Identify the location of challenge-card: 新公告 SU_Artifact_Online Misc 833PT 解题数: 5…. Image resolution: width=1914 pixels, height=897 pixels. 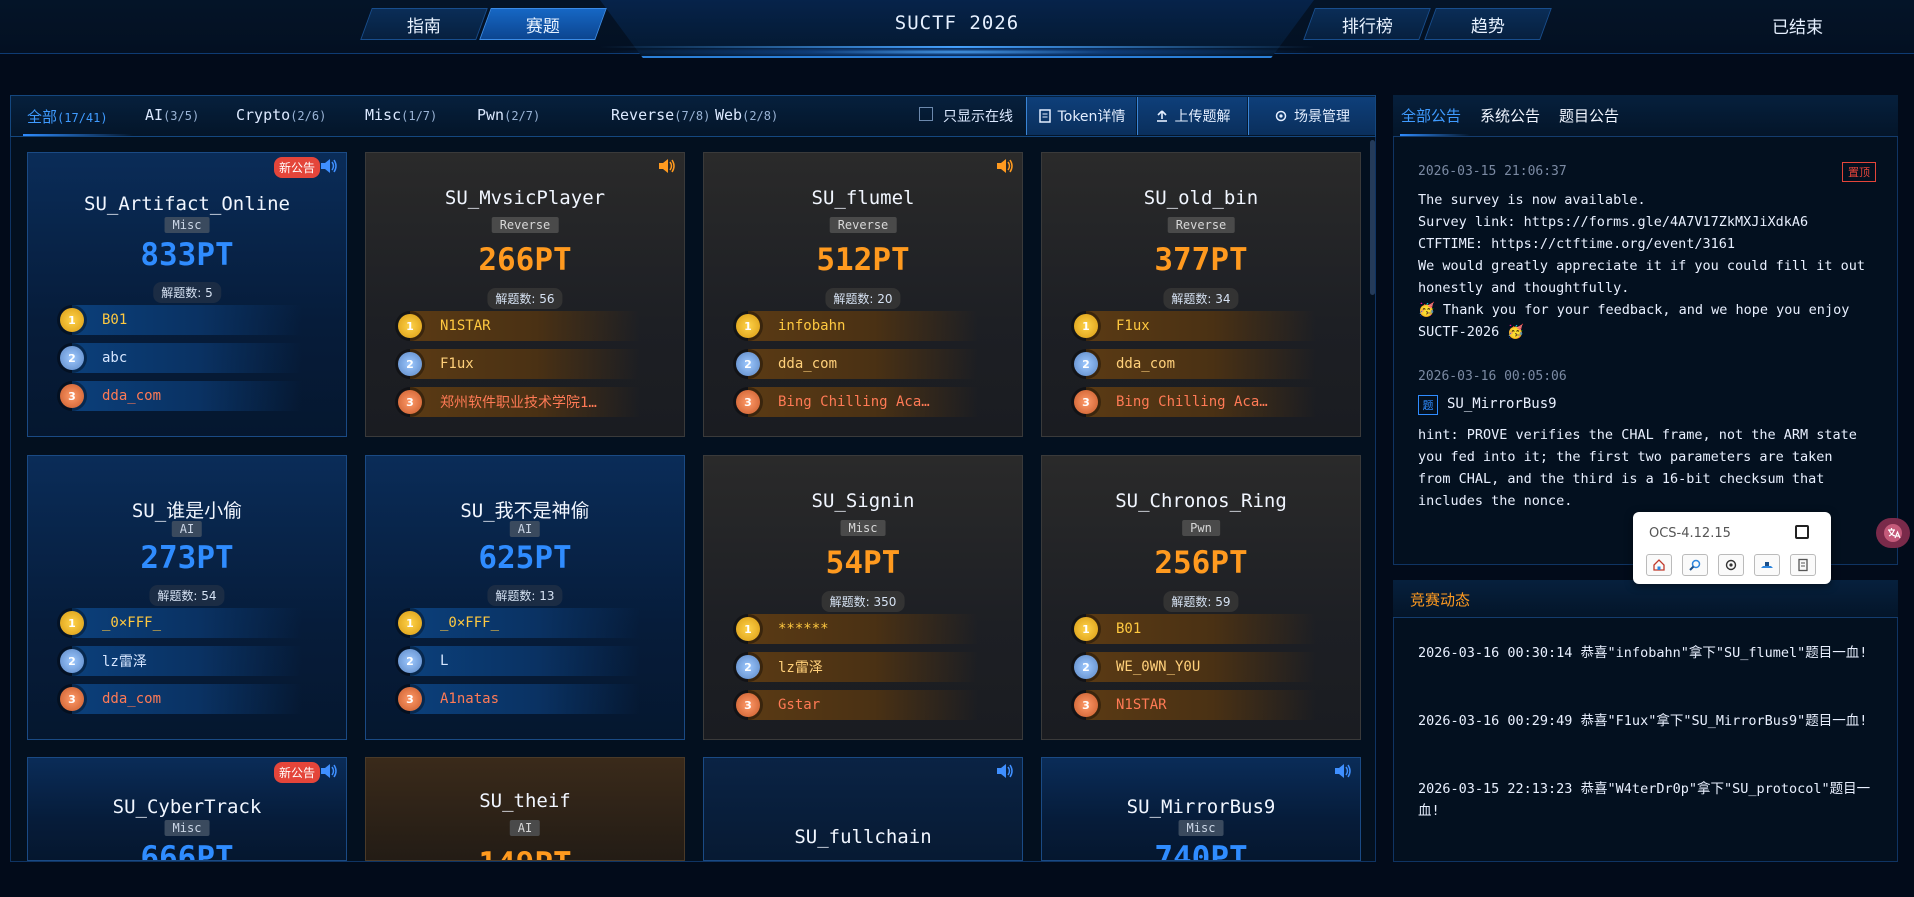
(187, 294).